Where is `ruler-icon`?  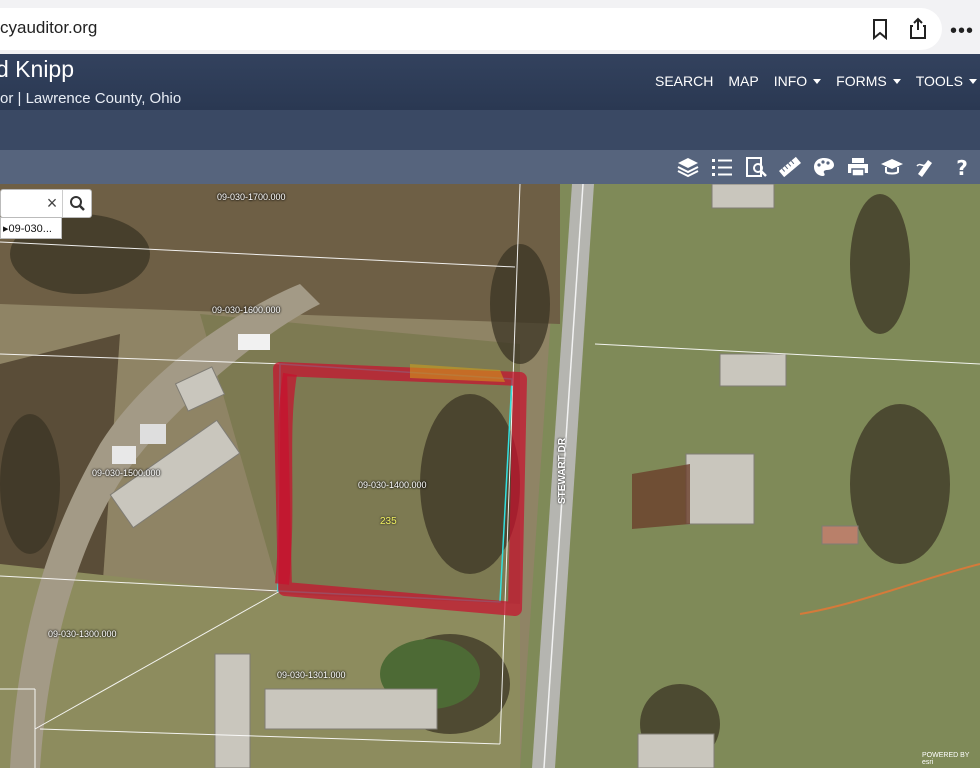
ruler-icon is located at coordinates (790, 167).